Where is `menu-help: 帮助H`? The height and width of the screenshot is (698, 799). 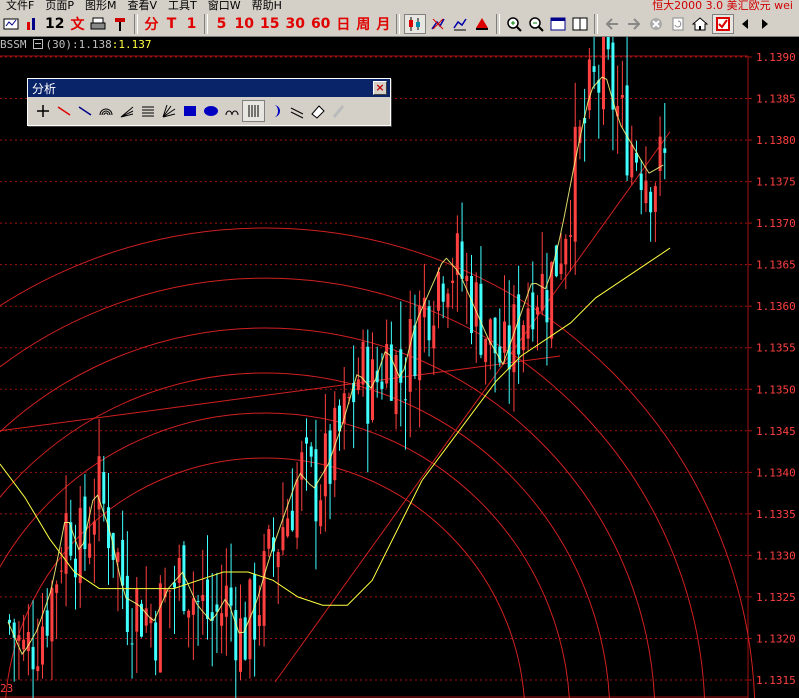
menu-help: 帮助H is located at coordinates (266, 6).